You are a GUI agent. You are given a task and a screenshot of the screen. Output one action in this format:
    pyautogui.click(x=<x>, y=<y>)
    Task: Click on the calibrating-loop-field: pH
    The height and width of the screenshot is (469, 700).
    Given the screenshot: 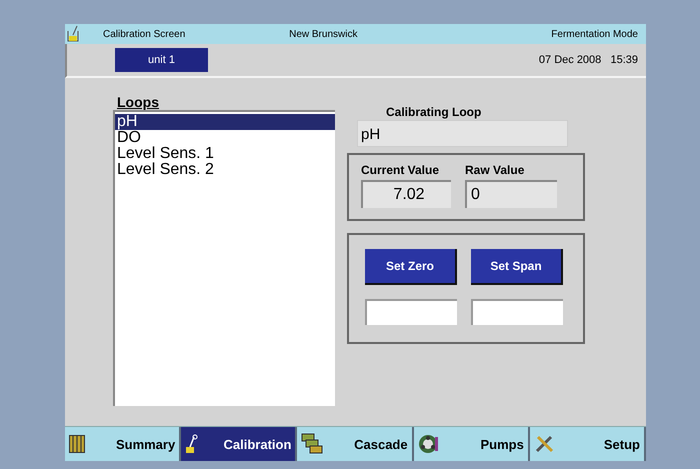 What is the action you would take?
    pyautogui.click(x=462, y=133)
    